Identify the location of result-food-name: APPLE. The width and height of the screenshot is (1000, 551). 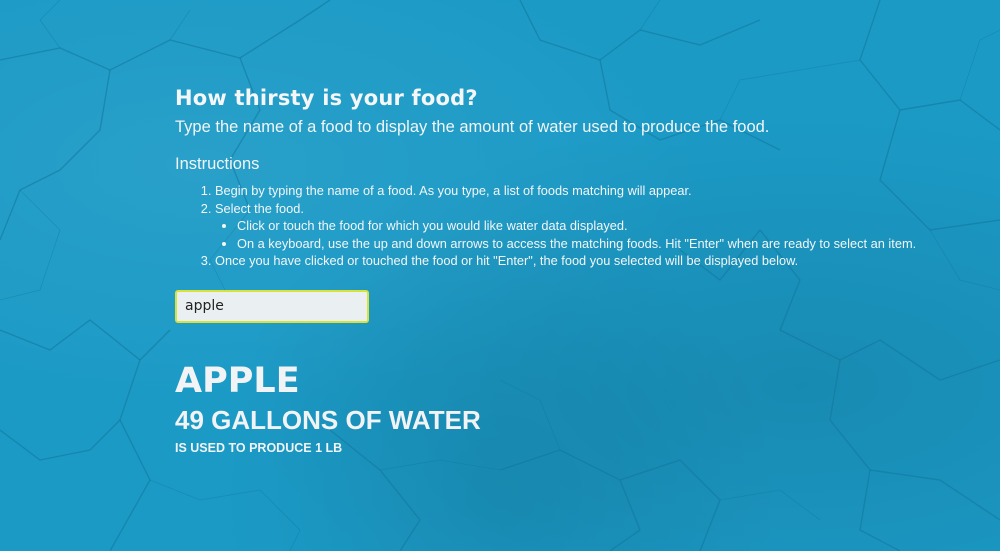
(237, 380).